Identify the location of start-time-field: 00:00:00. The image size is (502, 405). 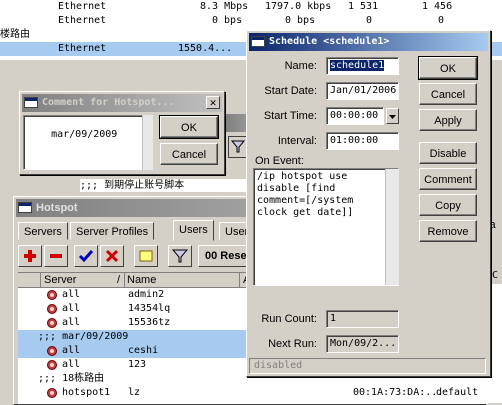
(355, 116).